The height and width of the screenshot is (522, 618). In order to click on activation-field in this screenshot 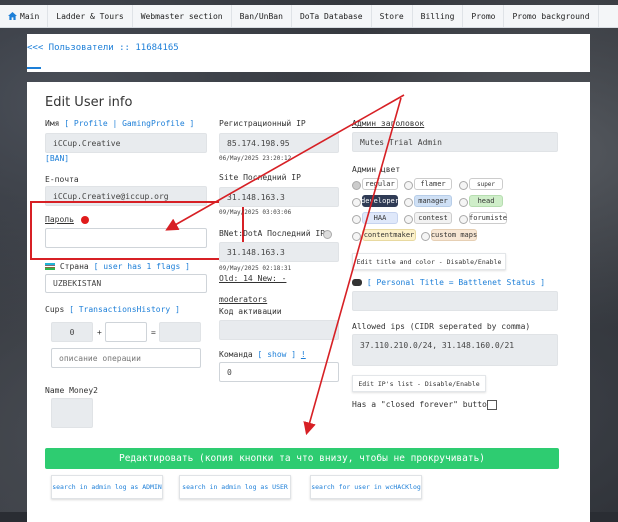, I will do `click(279, 330)`.